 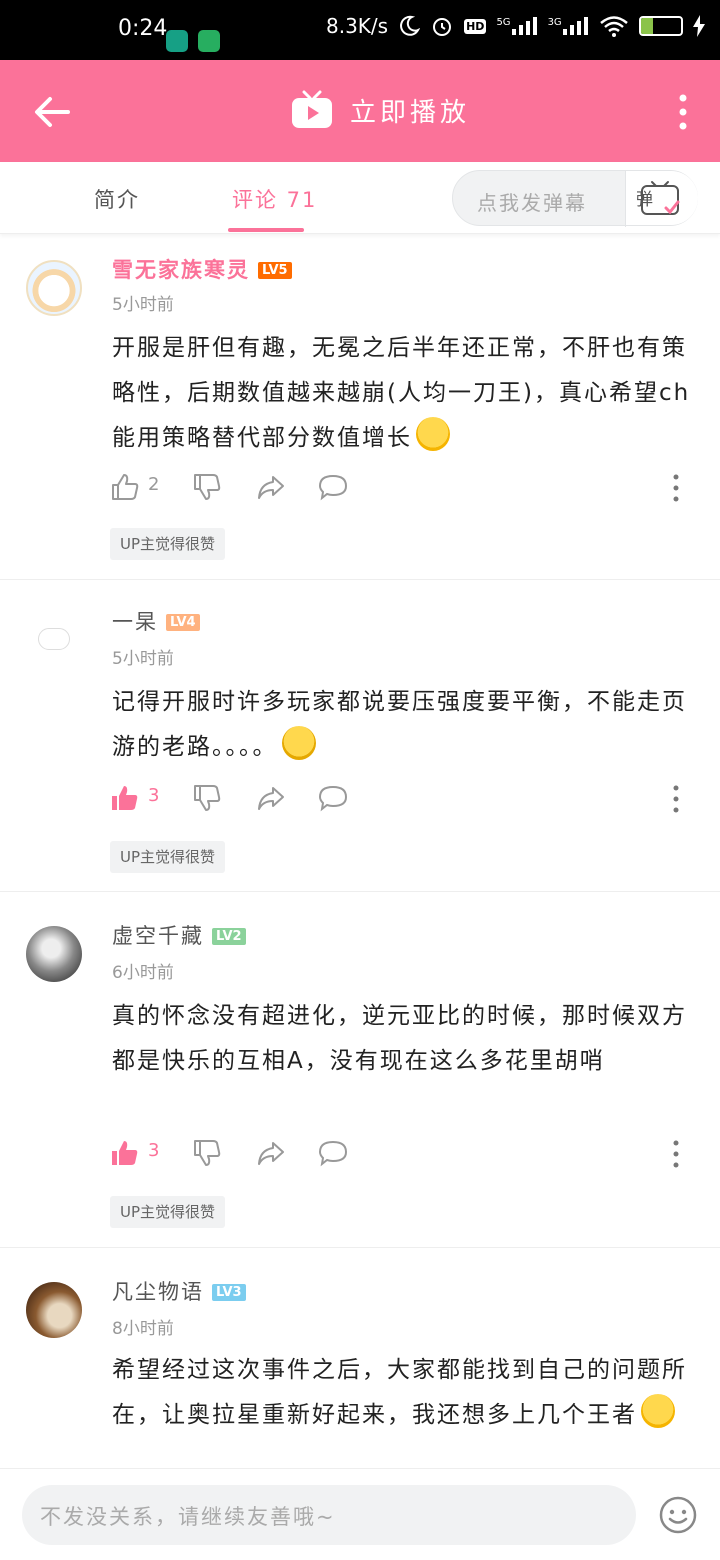 I want to click on signal-3g-icon: 3G, so click(x=568, y=26).